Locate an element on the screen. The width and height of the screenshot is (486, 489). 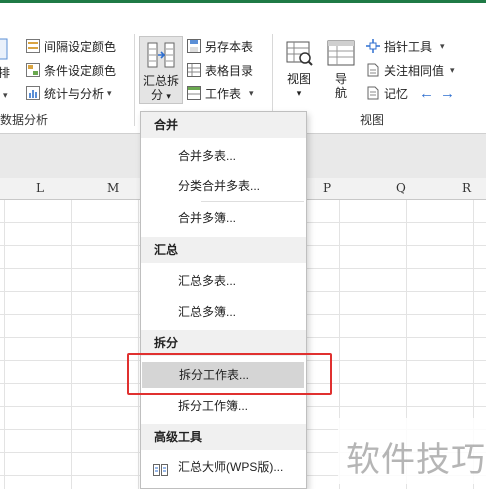
pointer-tool-button: 指针工具 ▾ is located at coordinates (405, 46).